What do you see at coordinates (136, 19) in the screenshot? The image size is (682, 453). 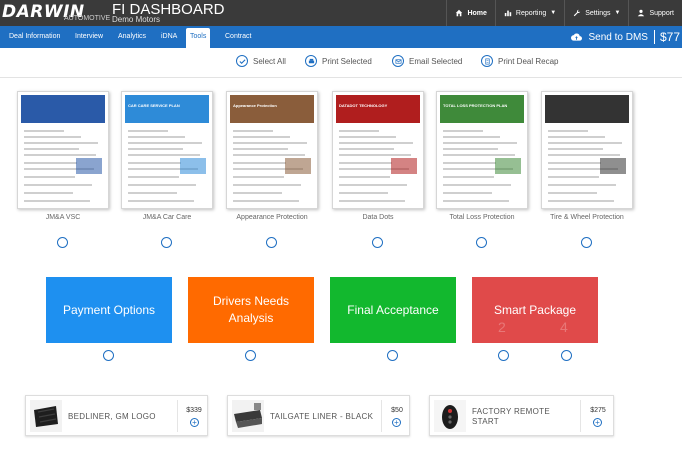 I see `dealer-name: Demo Motors` at bounding box center [136, 19].